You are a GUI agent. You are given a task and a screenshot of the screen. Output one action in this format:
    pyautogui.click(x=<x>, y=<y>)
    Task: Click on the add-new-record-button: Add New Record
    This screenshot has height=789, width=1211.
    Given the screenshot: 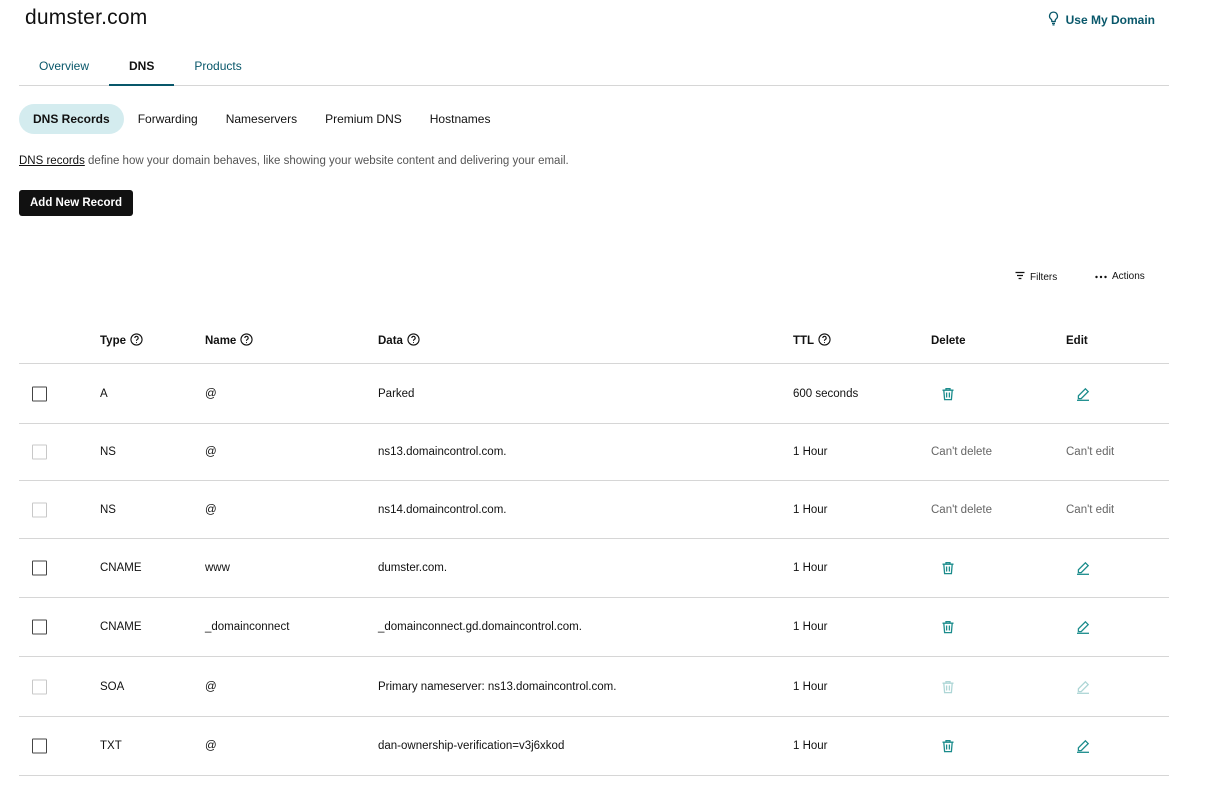 What is the action you would take?
    pyautogui.click(x=76, y=203)
    